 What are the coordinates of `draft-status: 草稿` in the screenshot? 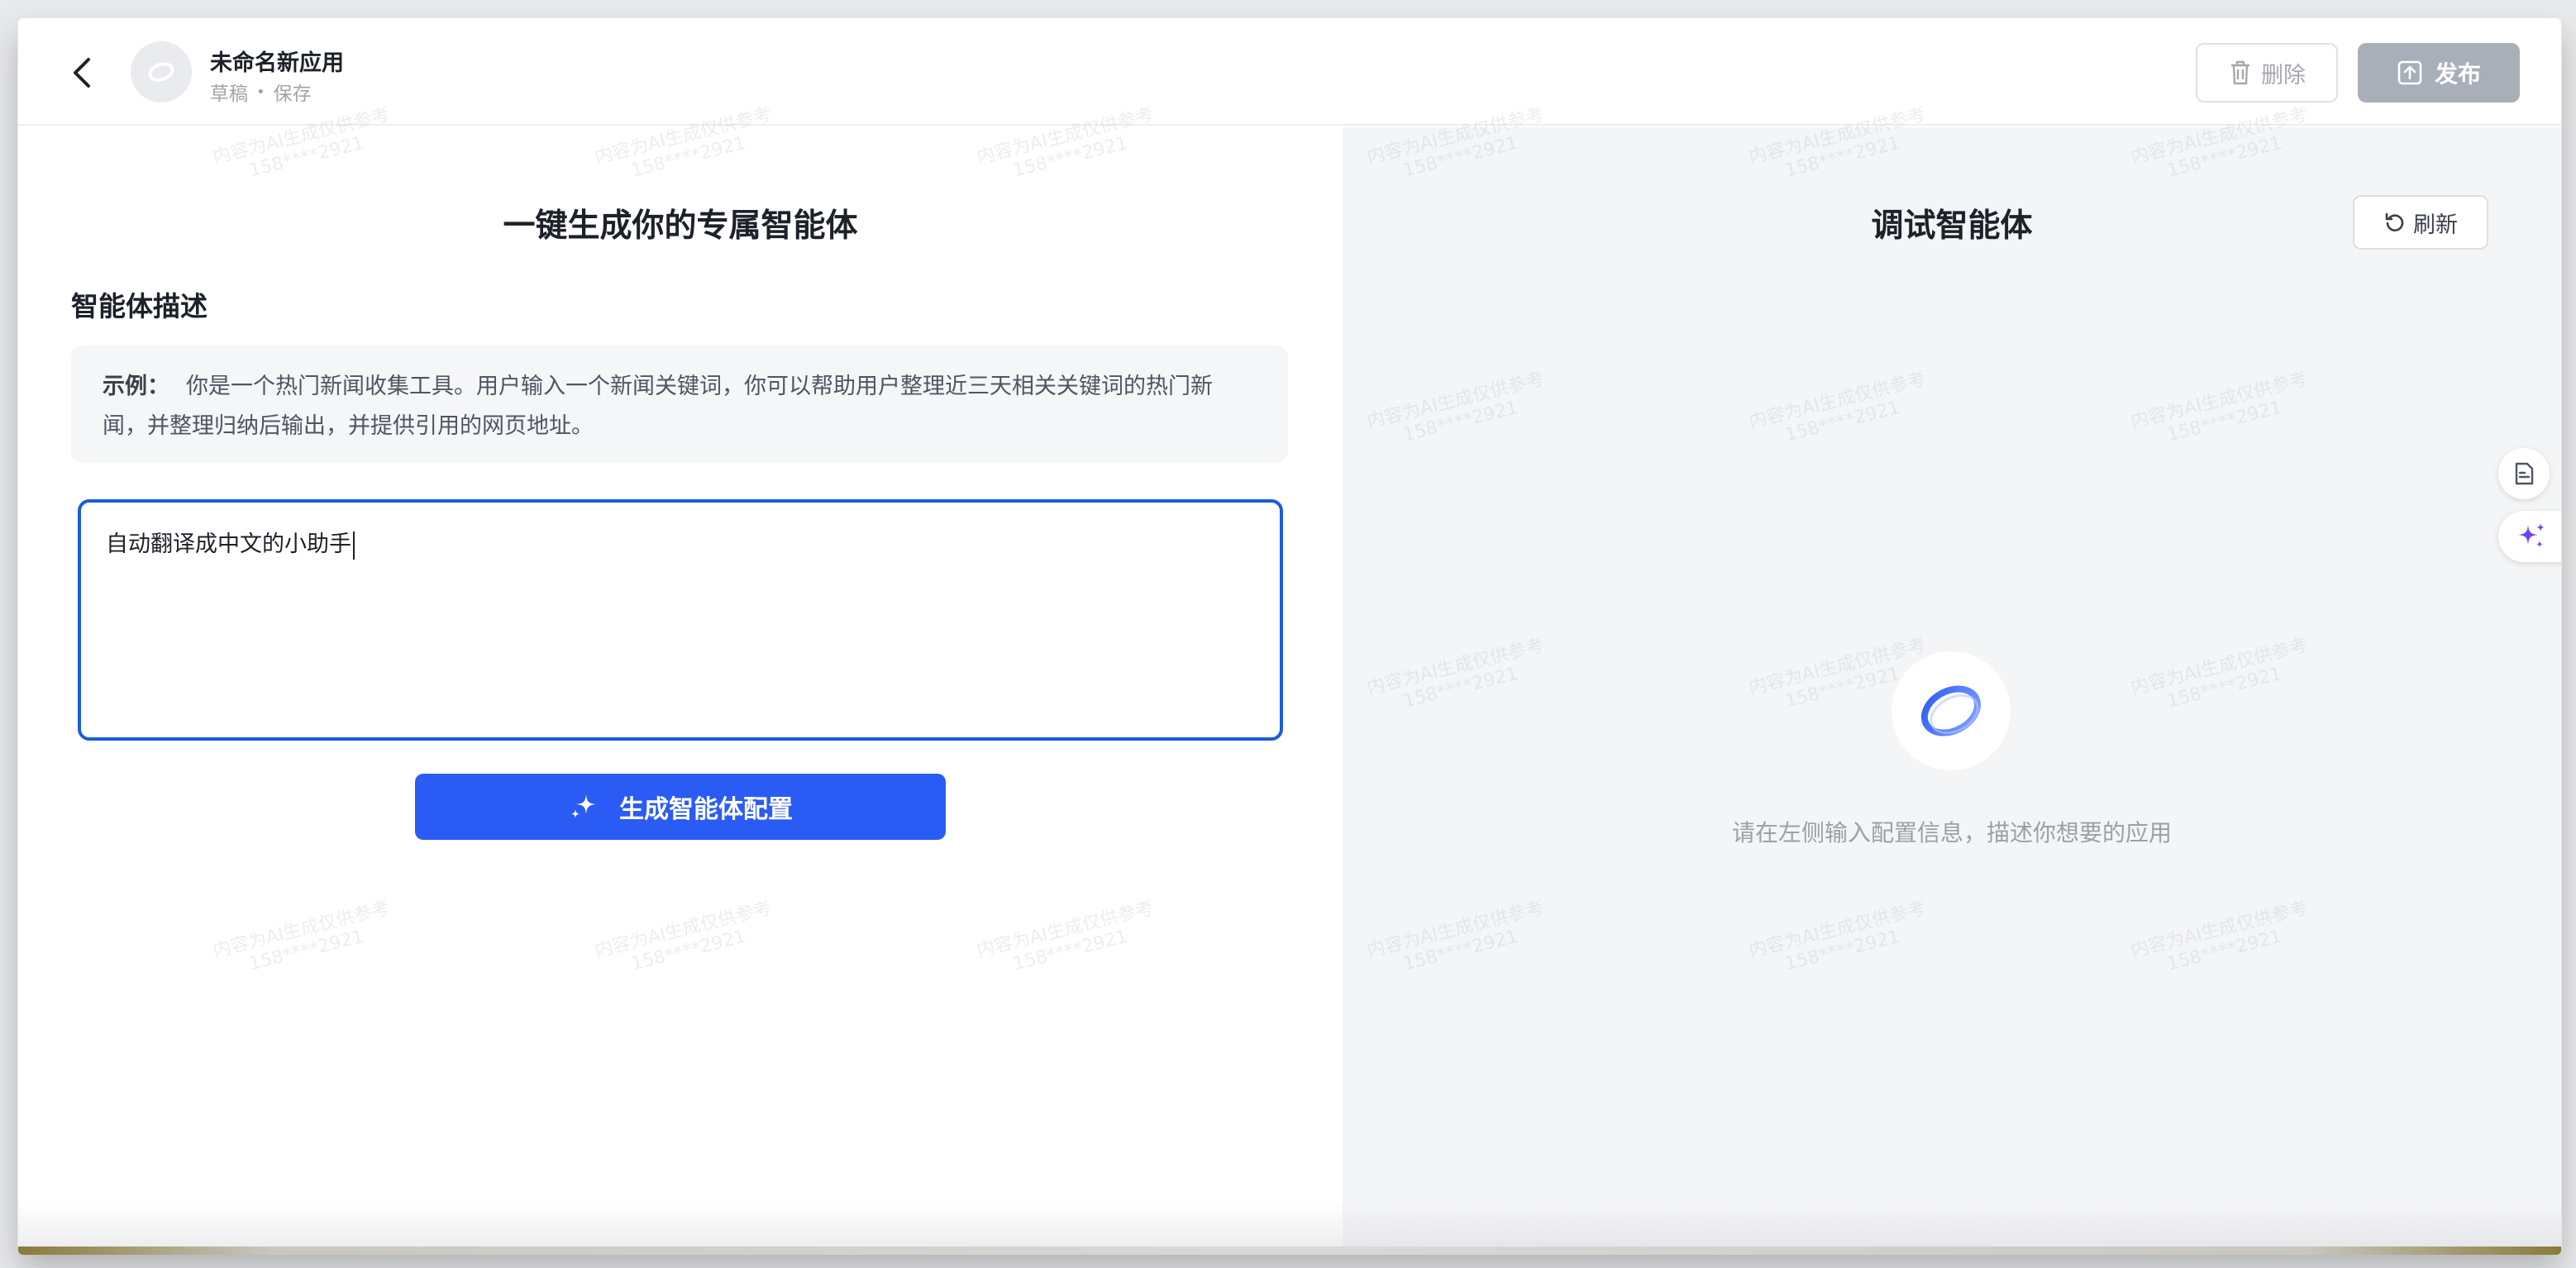 It's located at (229, 94).